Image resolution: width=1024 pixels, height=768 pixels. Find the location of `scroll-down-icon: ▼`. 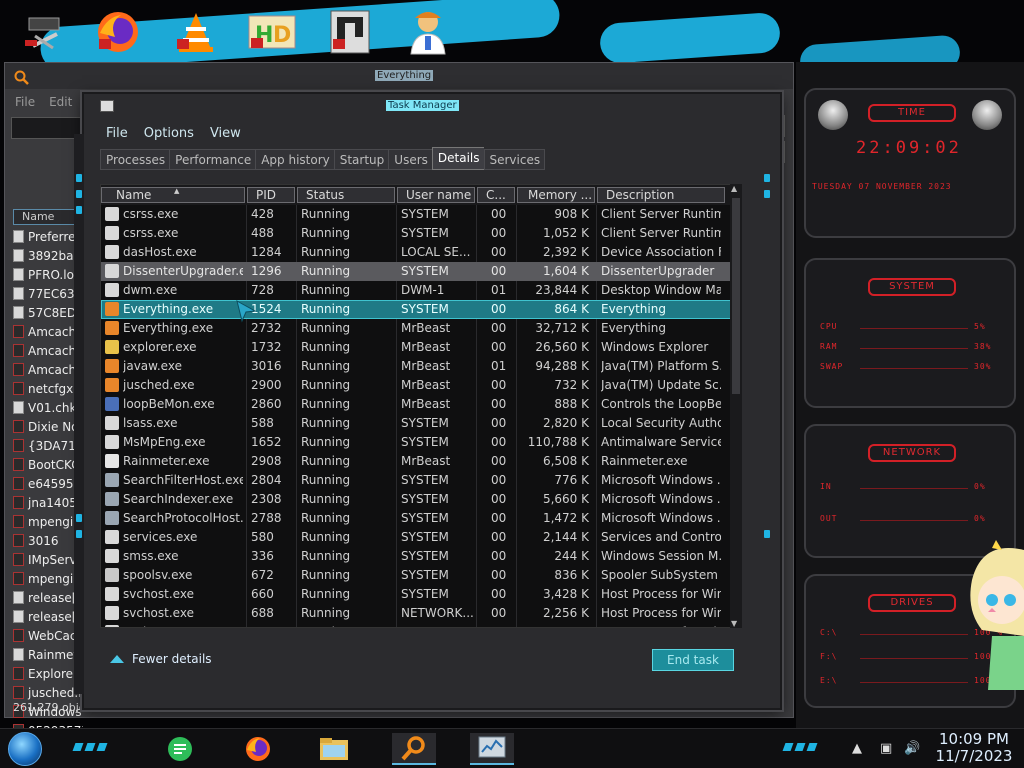

scroll-down-icon: ▼ is located at coordinates (734, 623).